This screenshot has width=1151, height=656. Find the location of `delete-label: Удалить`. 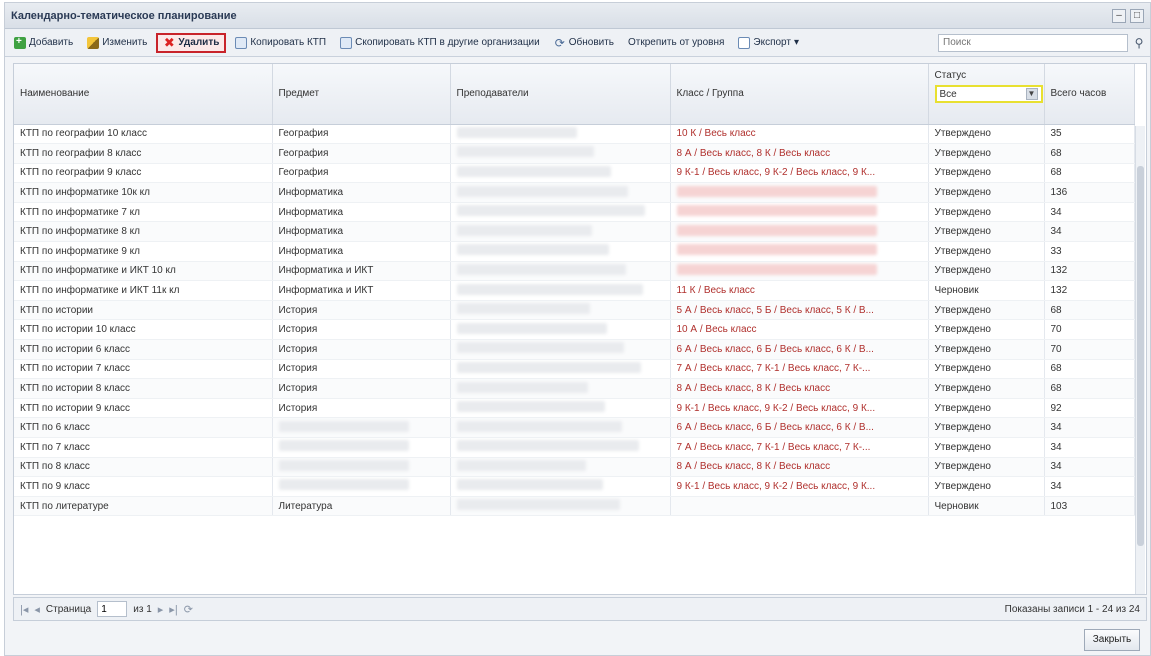

delete-label: Удалить is located at coordinates (199, 42).